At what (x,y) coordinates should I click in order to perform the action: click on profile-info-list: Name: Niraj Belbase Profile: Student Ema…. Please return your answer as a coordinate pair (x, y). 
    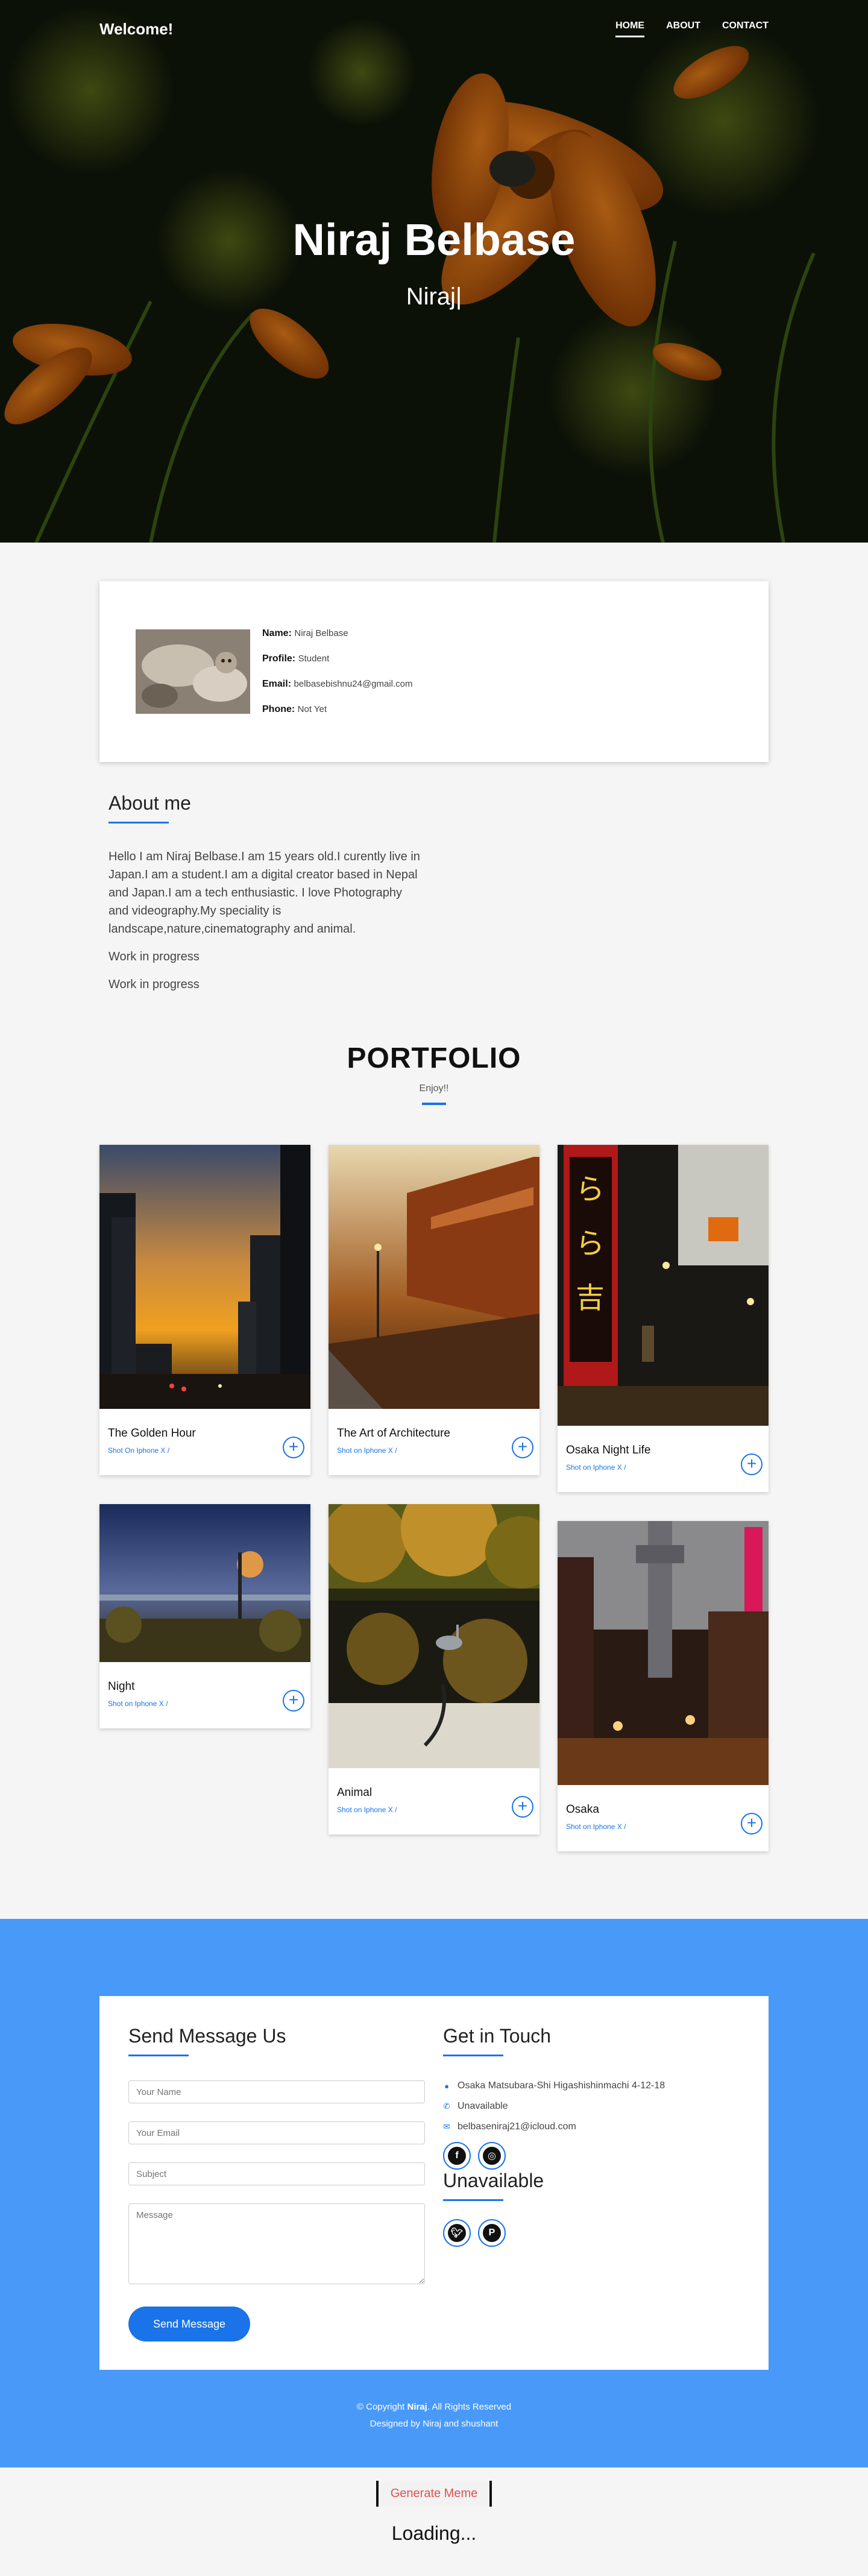
    Looking at the image, I should click on (337, 671).